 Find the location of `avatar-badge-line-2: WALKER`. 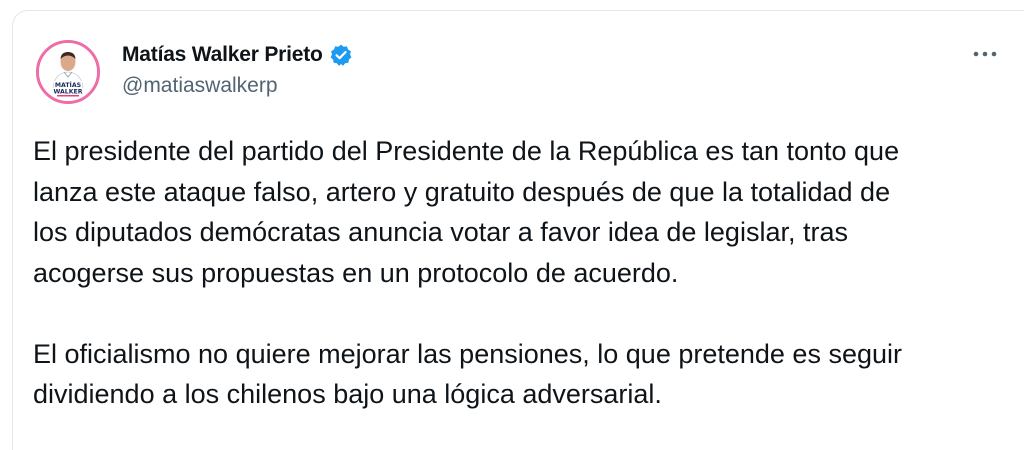

avatar-badge-line-2: WALKER is located at coordinates (67, 92).